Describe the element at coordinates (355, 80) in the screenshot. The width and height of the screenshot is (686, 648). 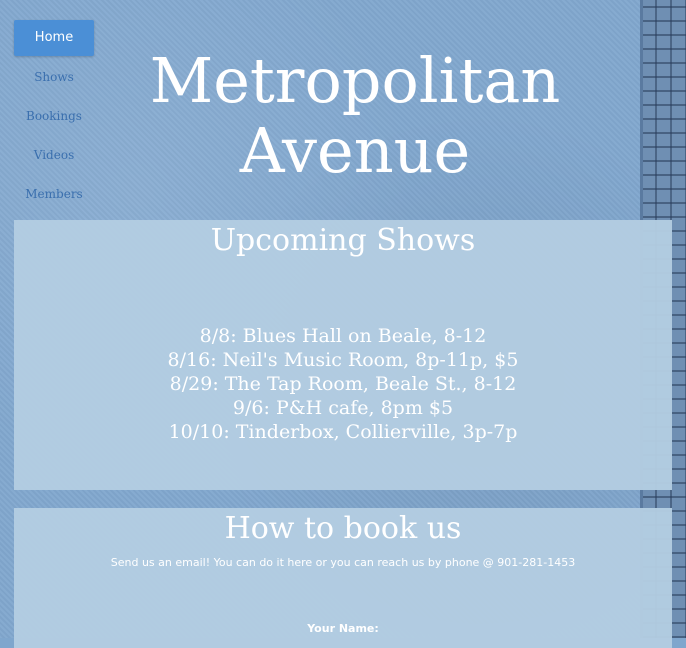
I see `site-title-line1: Metropolitan` at that location.